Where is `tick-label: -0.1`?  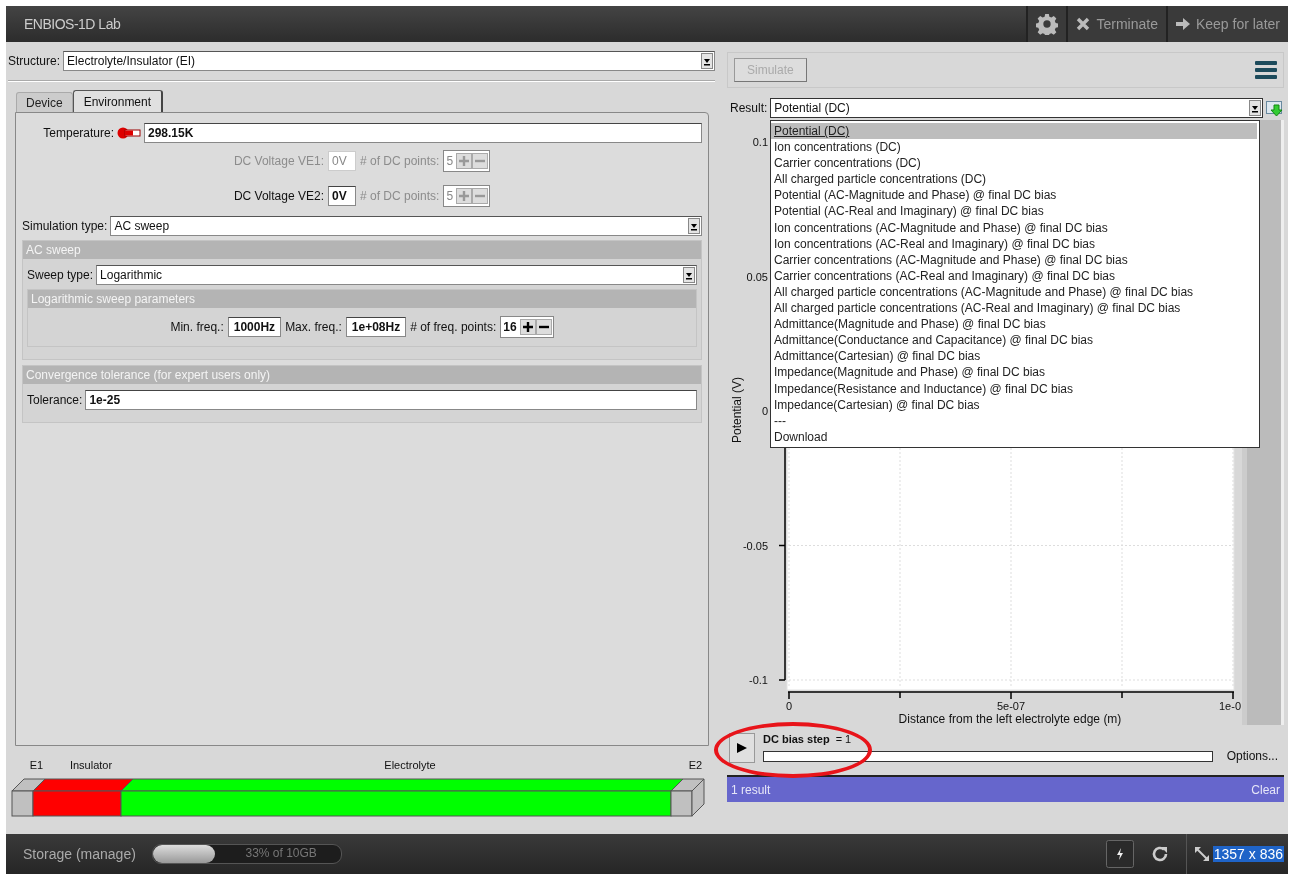
tick-label: -0.1 is located at coordinates (758, 680).